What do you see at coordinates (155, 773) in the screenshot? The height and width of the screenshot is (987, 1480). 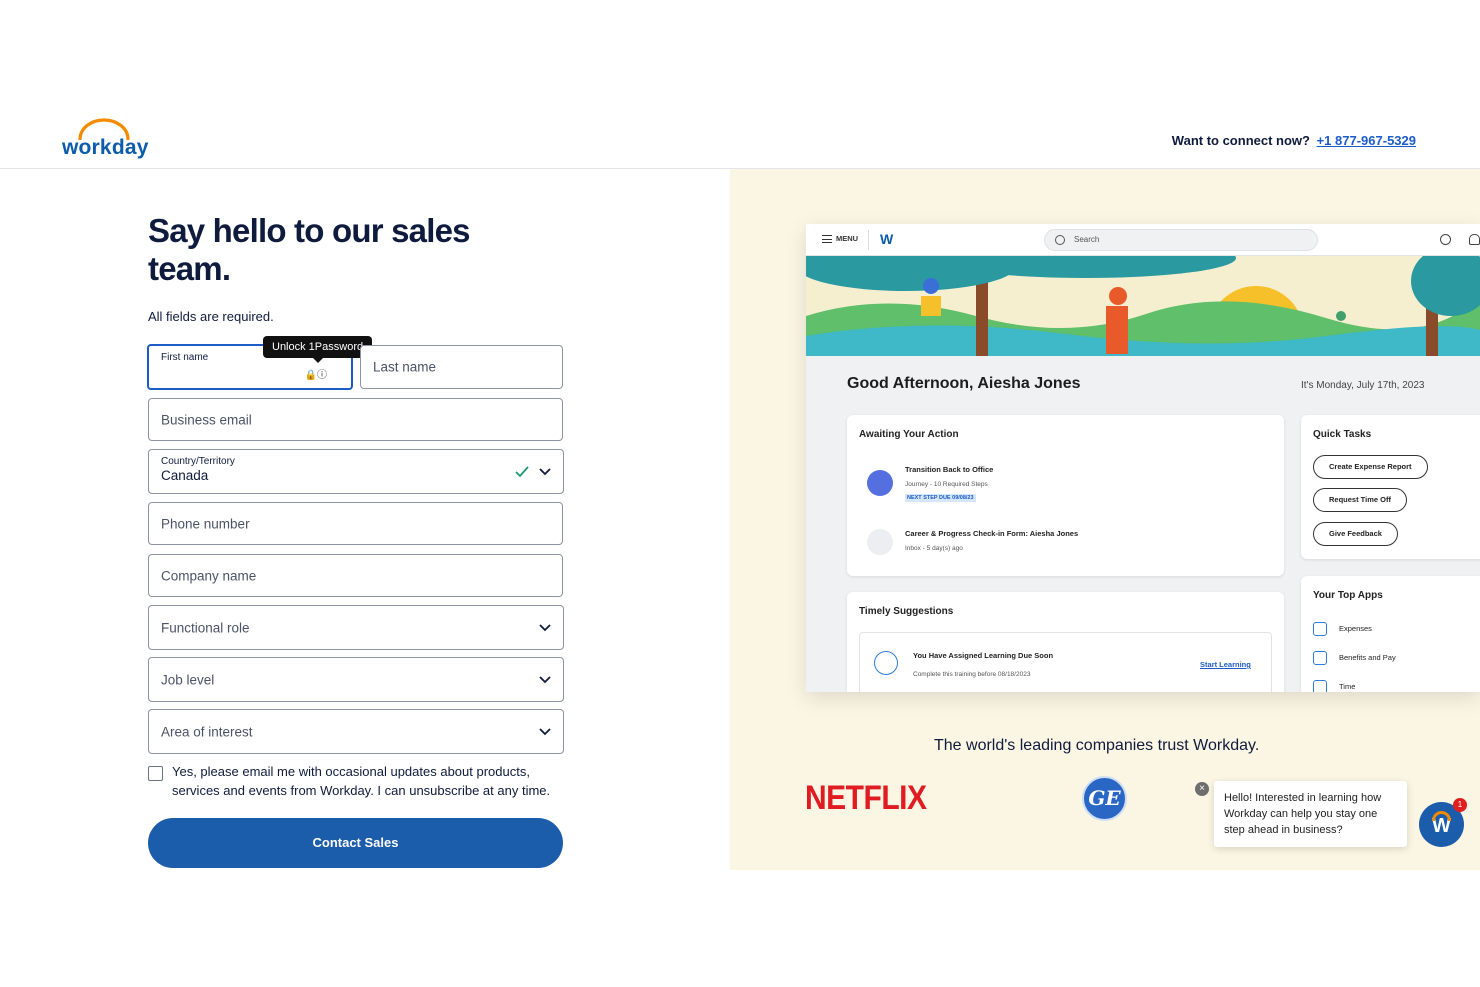 I see `consent-checkbox` at bounding box center [155, 773].